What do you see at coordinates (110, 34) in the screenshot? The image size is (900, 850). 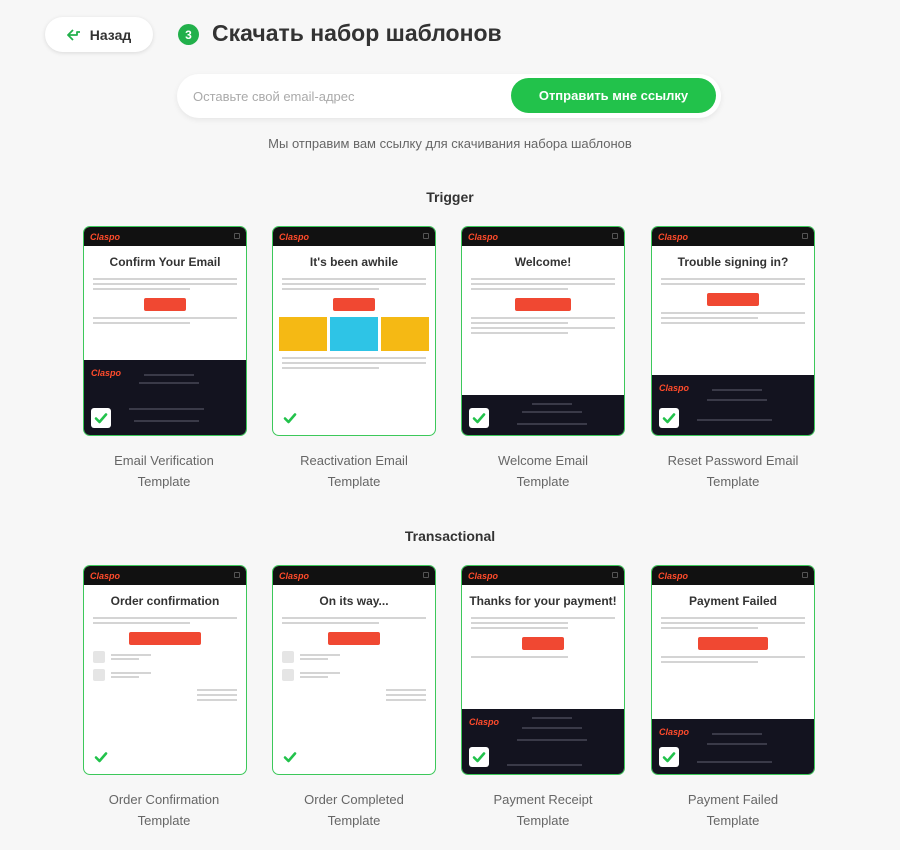 I see `back-button-label: Назад` at bounding box center [110, 34].